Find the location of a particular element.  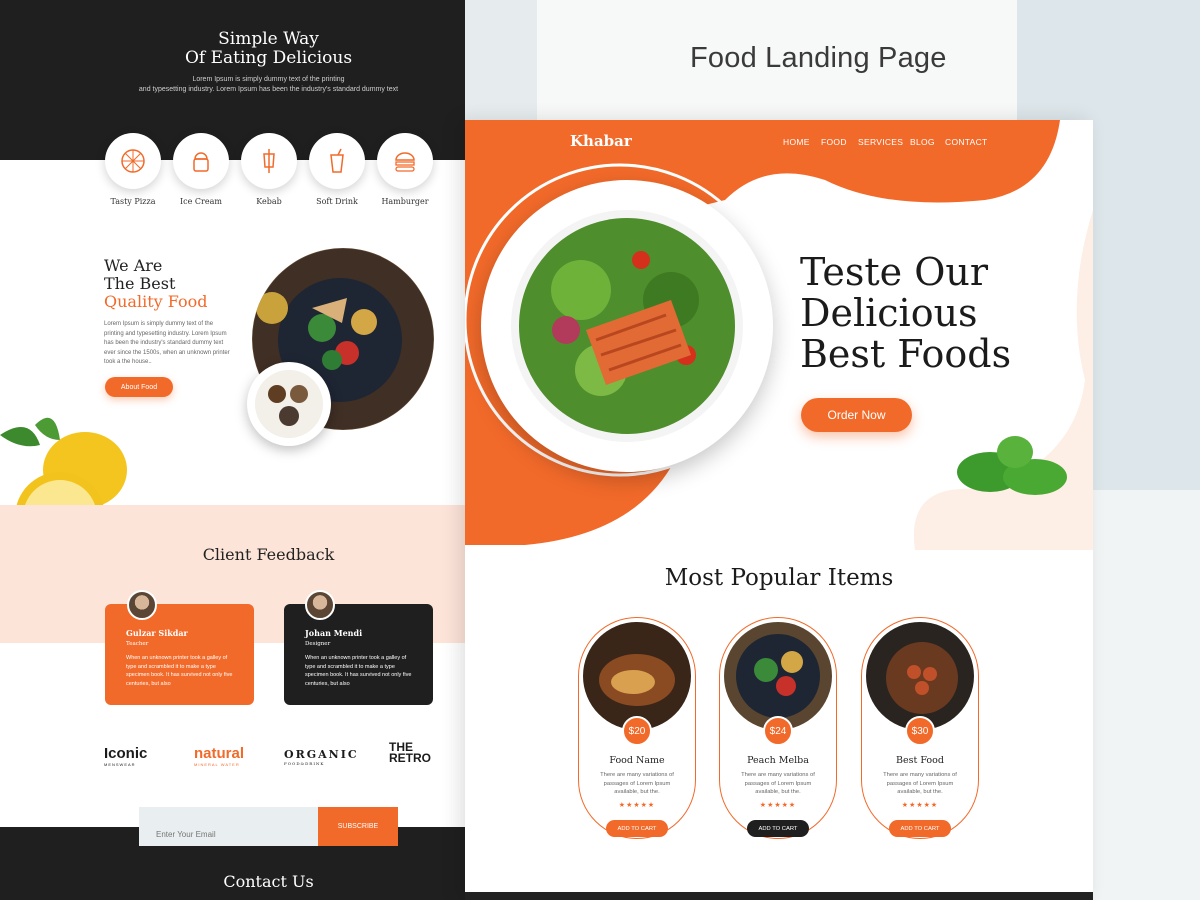

site-logo: Khabar is located at coordinates (601, 141).